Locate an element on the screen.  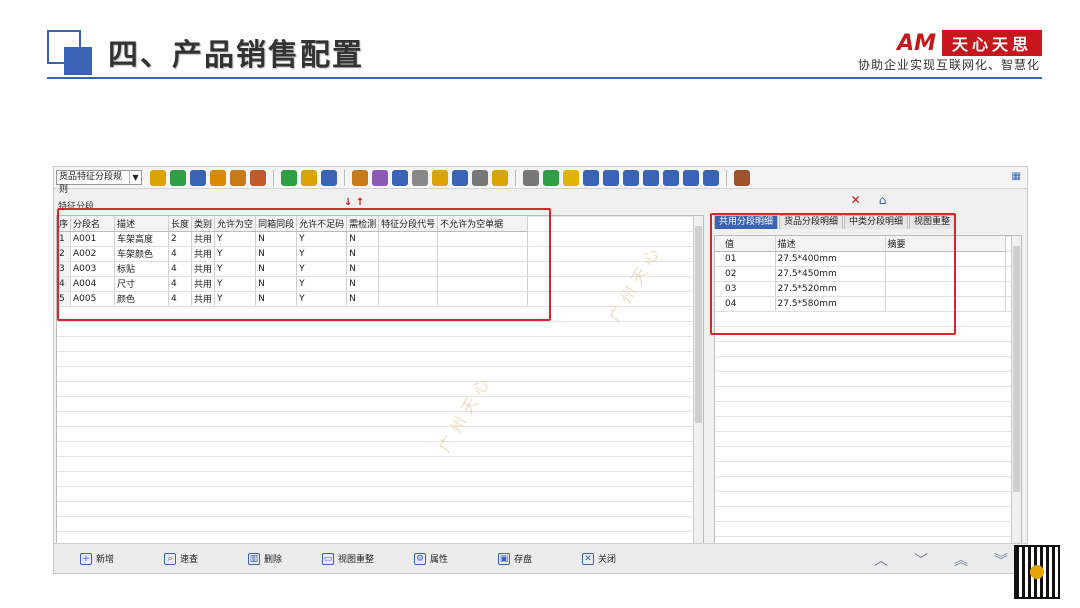
dollar-icon is located at coordinates (289, 177).